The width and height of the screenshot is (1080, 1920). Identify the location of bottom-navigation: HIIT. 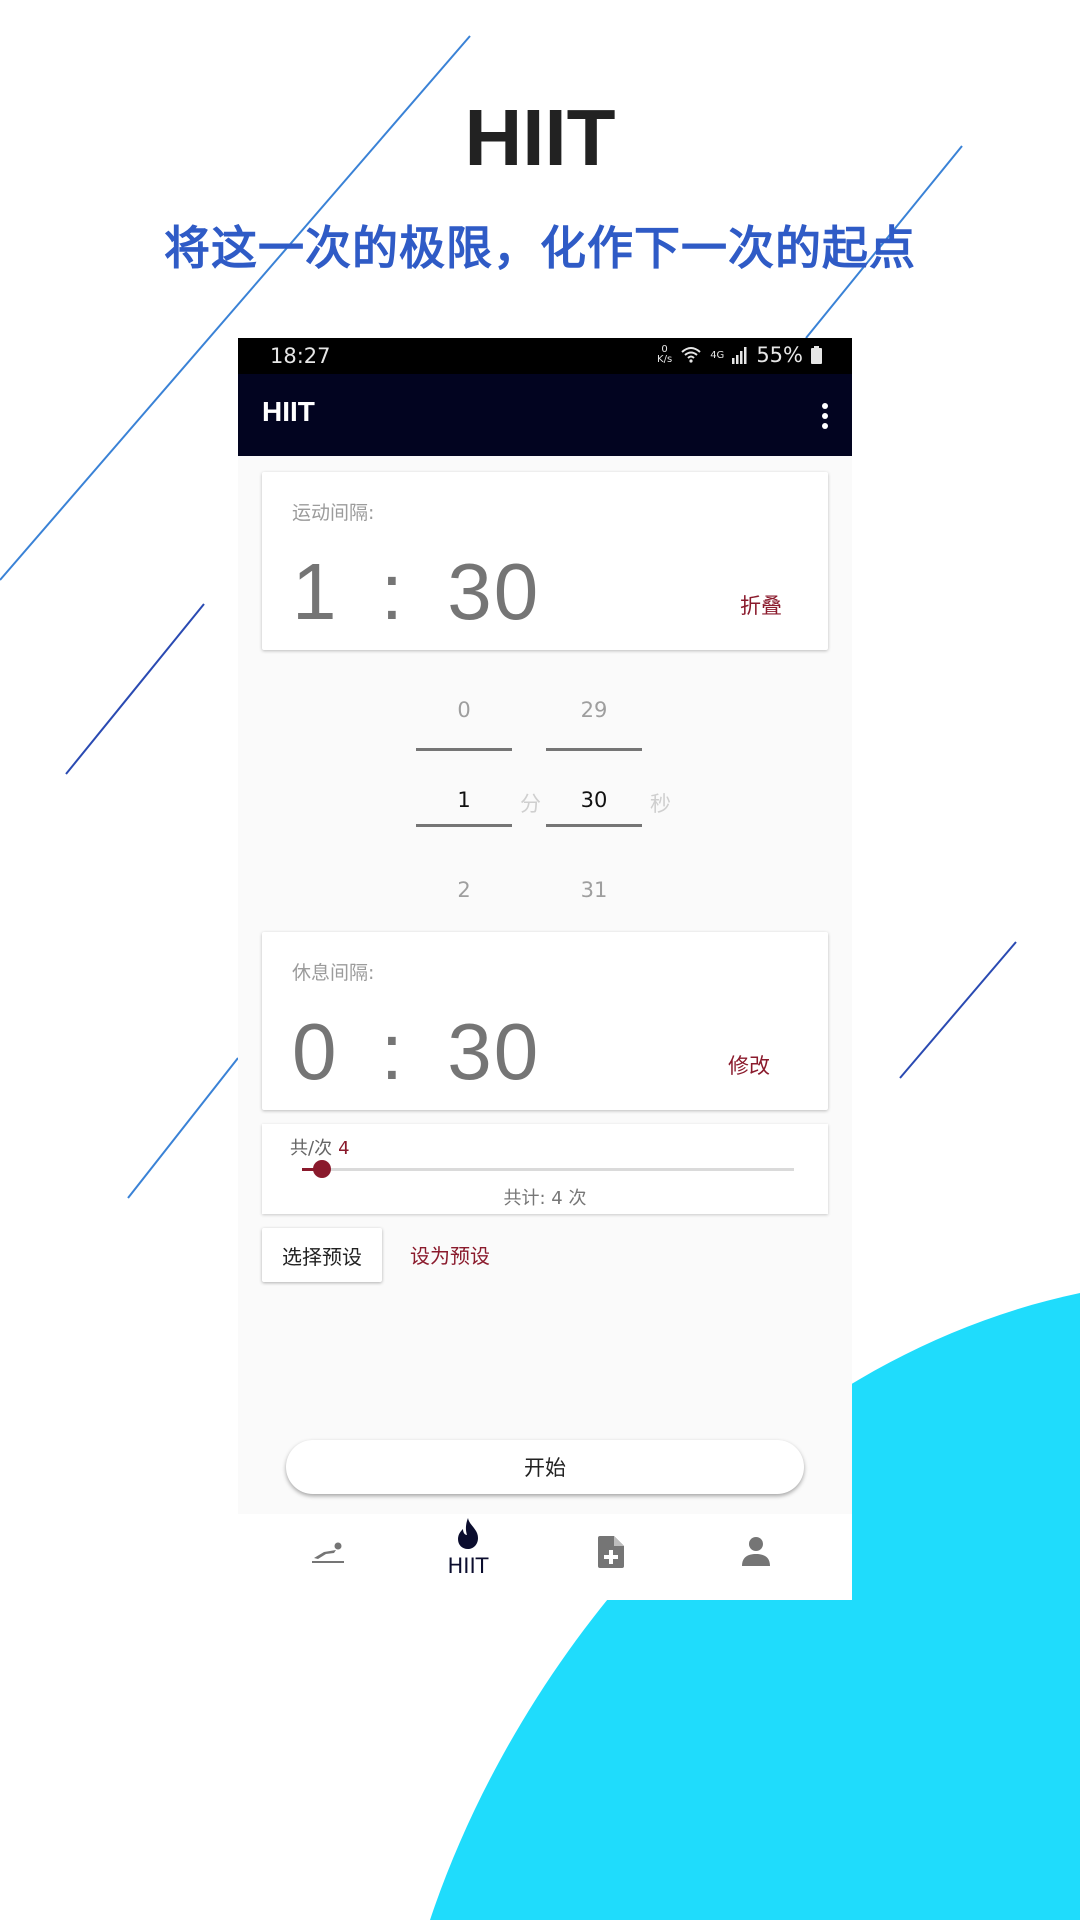
(545, 1557).